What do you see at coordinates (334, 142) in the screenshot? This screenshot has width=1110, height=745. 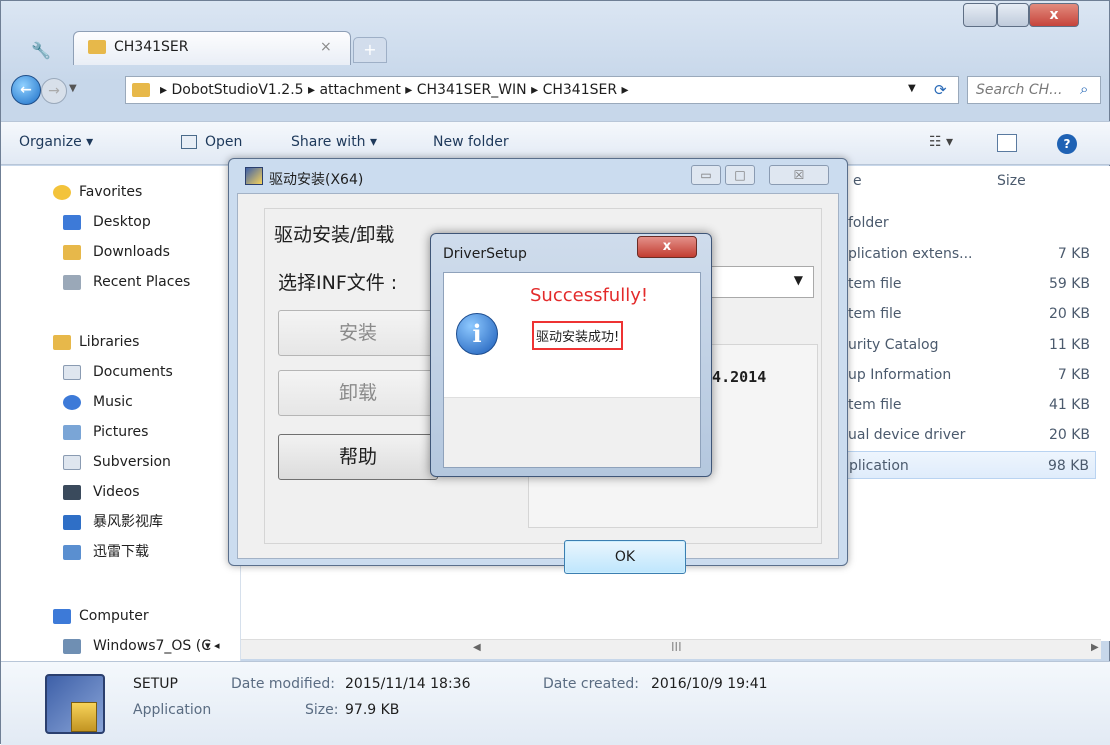 I see `share-with-button: Share with ▾` at bounding box center [334, 142].